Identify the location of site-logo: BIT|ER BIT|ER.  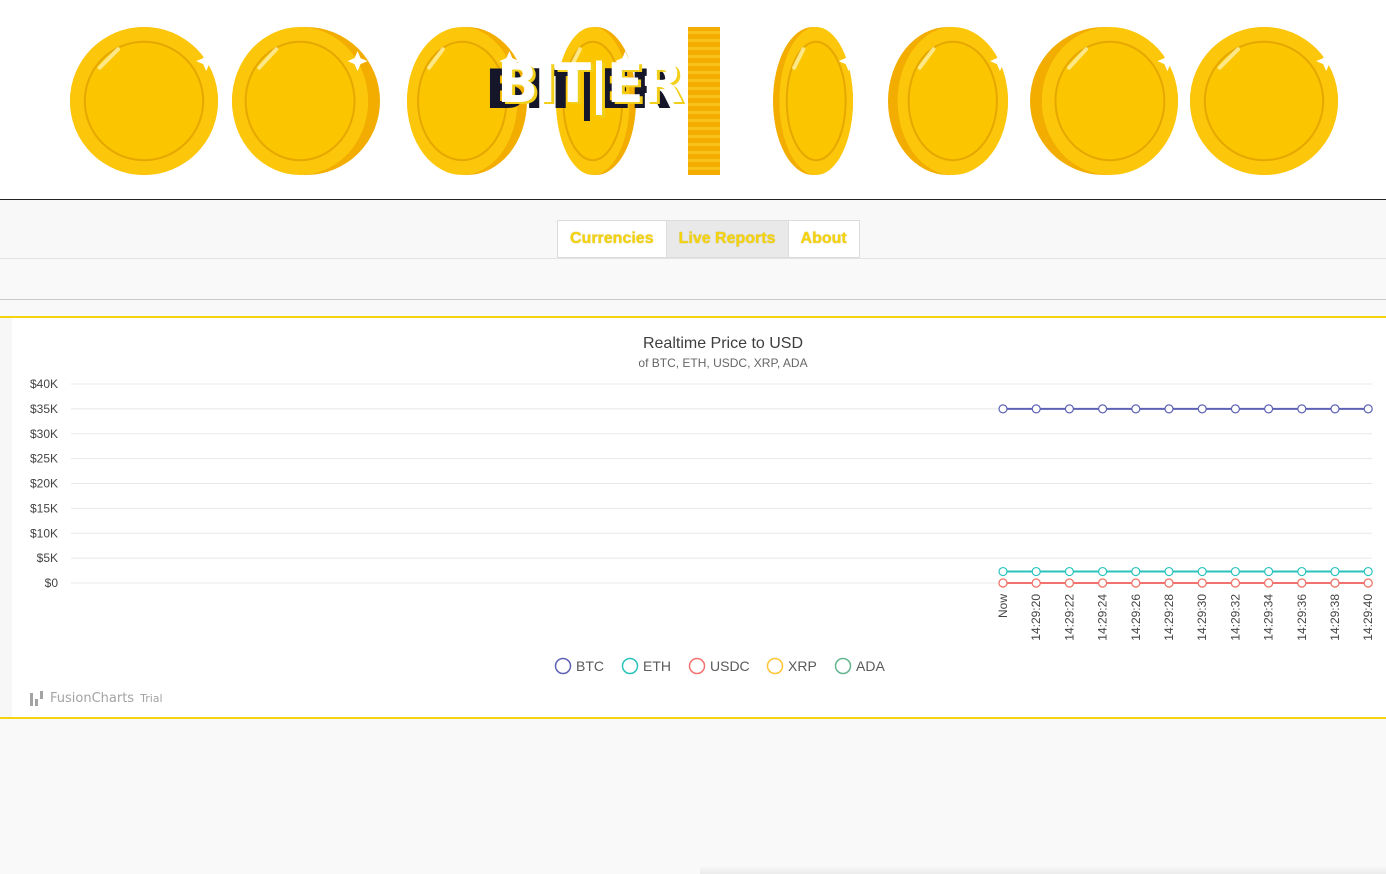
(585, 88).